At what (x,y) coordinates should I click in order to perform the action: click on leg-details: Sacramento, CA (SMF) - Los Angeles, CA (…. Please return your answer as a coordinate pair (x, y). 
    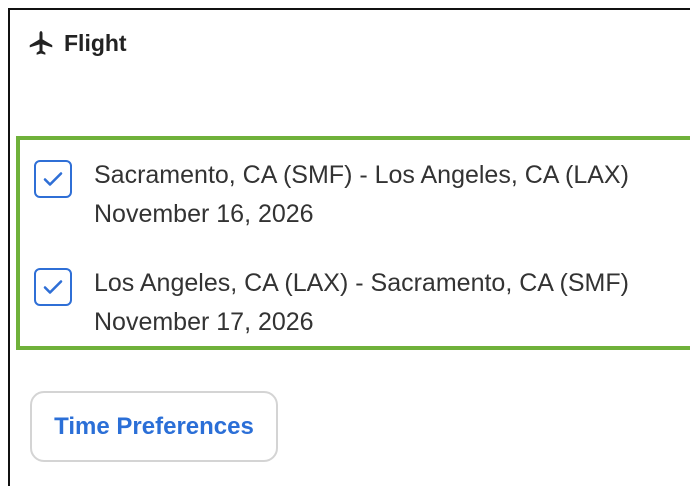
    Looking at the image, I should click on (361, 195).